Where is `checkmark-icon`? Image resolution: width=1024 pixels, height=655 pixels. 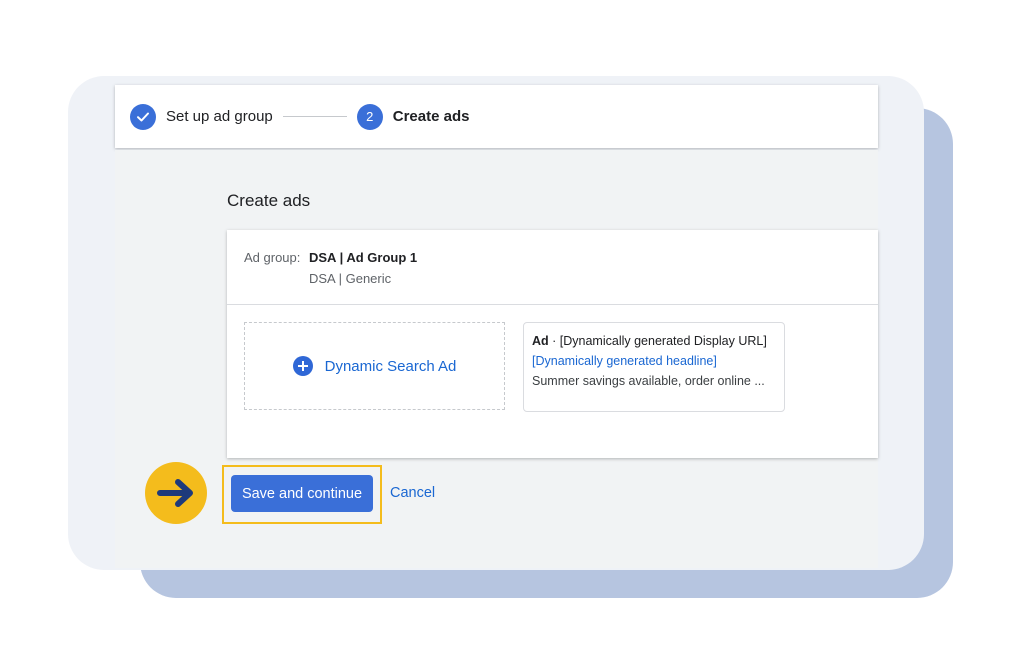 checkmark-icon is located at coordinates (143, 116).